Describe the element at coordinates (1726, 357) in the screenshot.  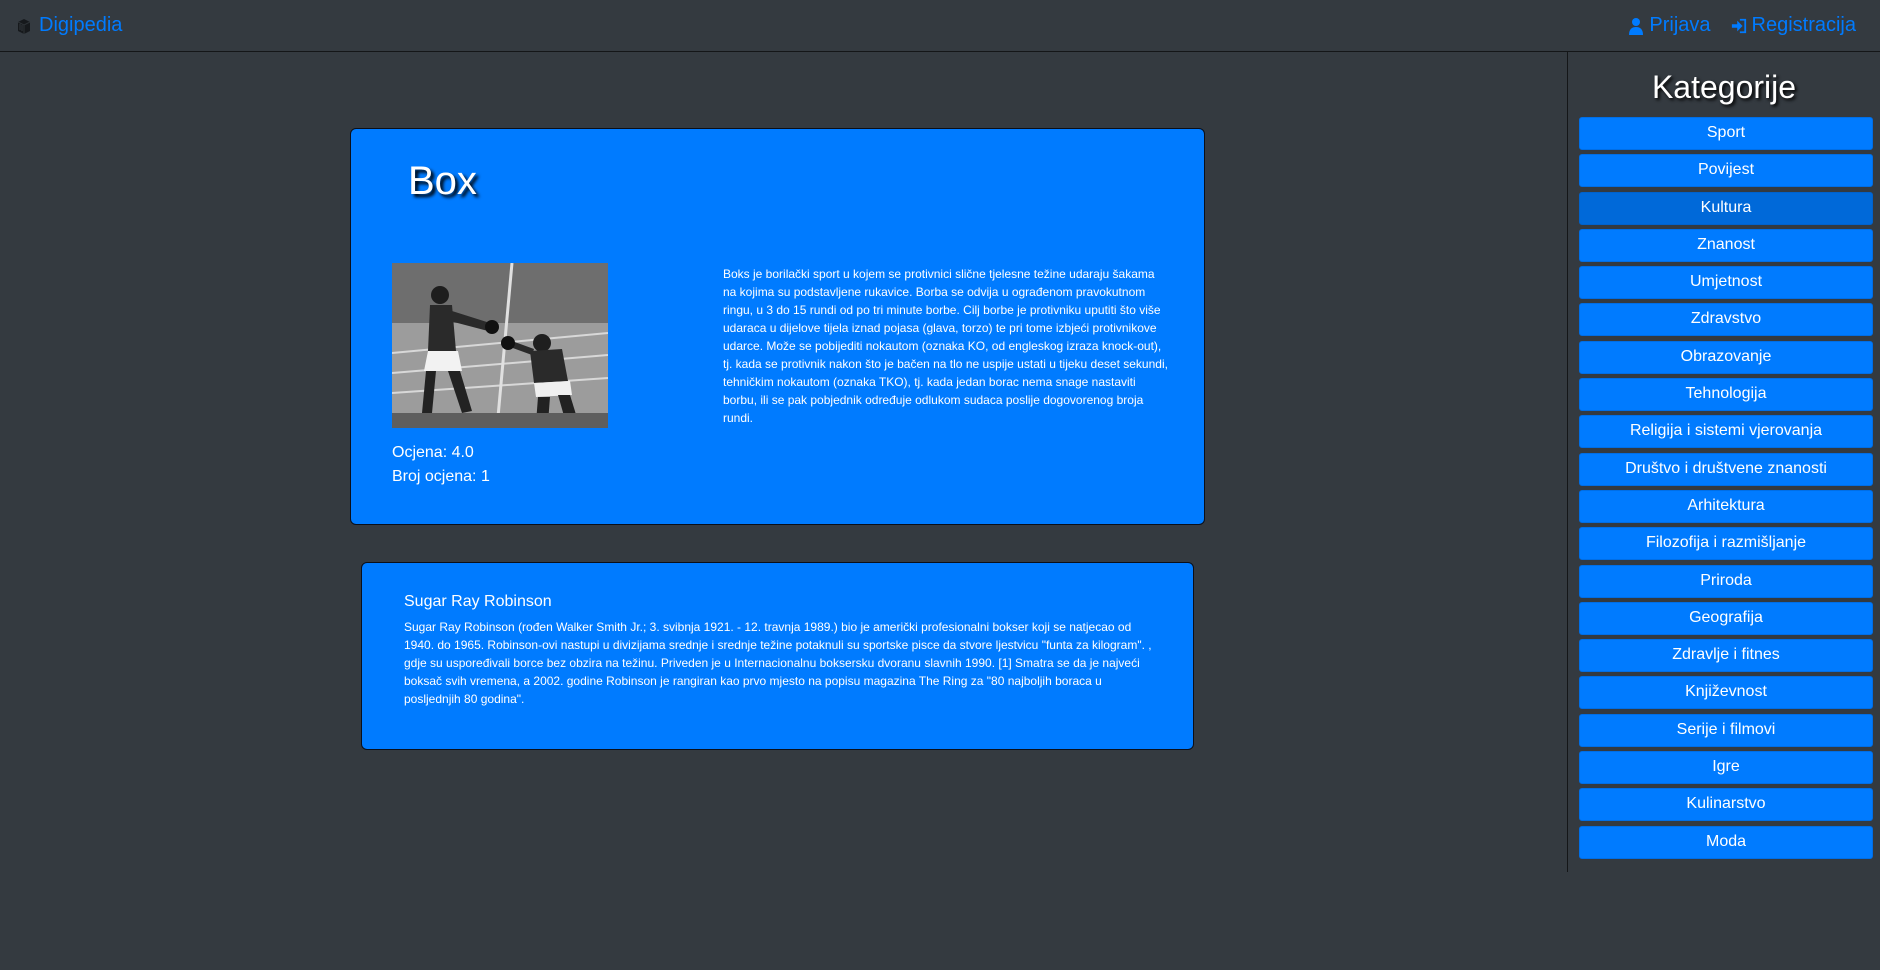
I see `category-button: Obrazovanje` at that location.